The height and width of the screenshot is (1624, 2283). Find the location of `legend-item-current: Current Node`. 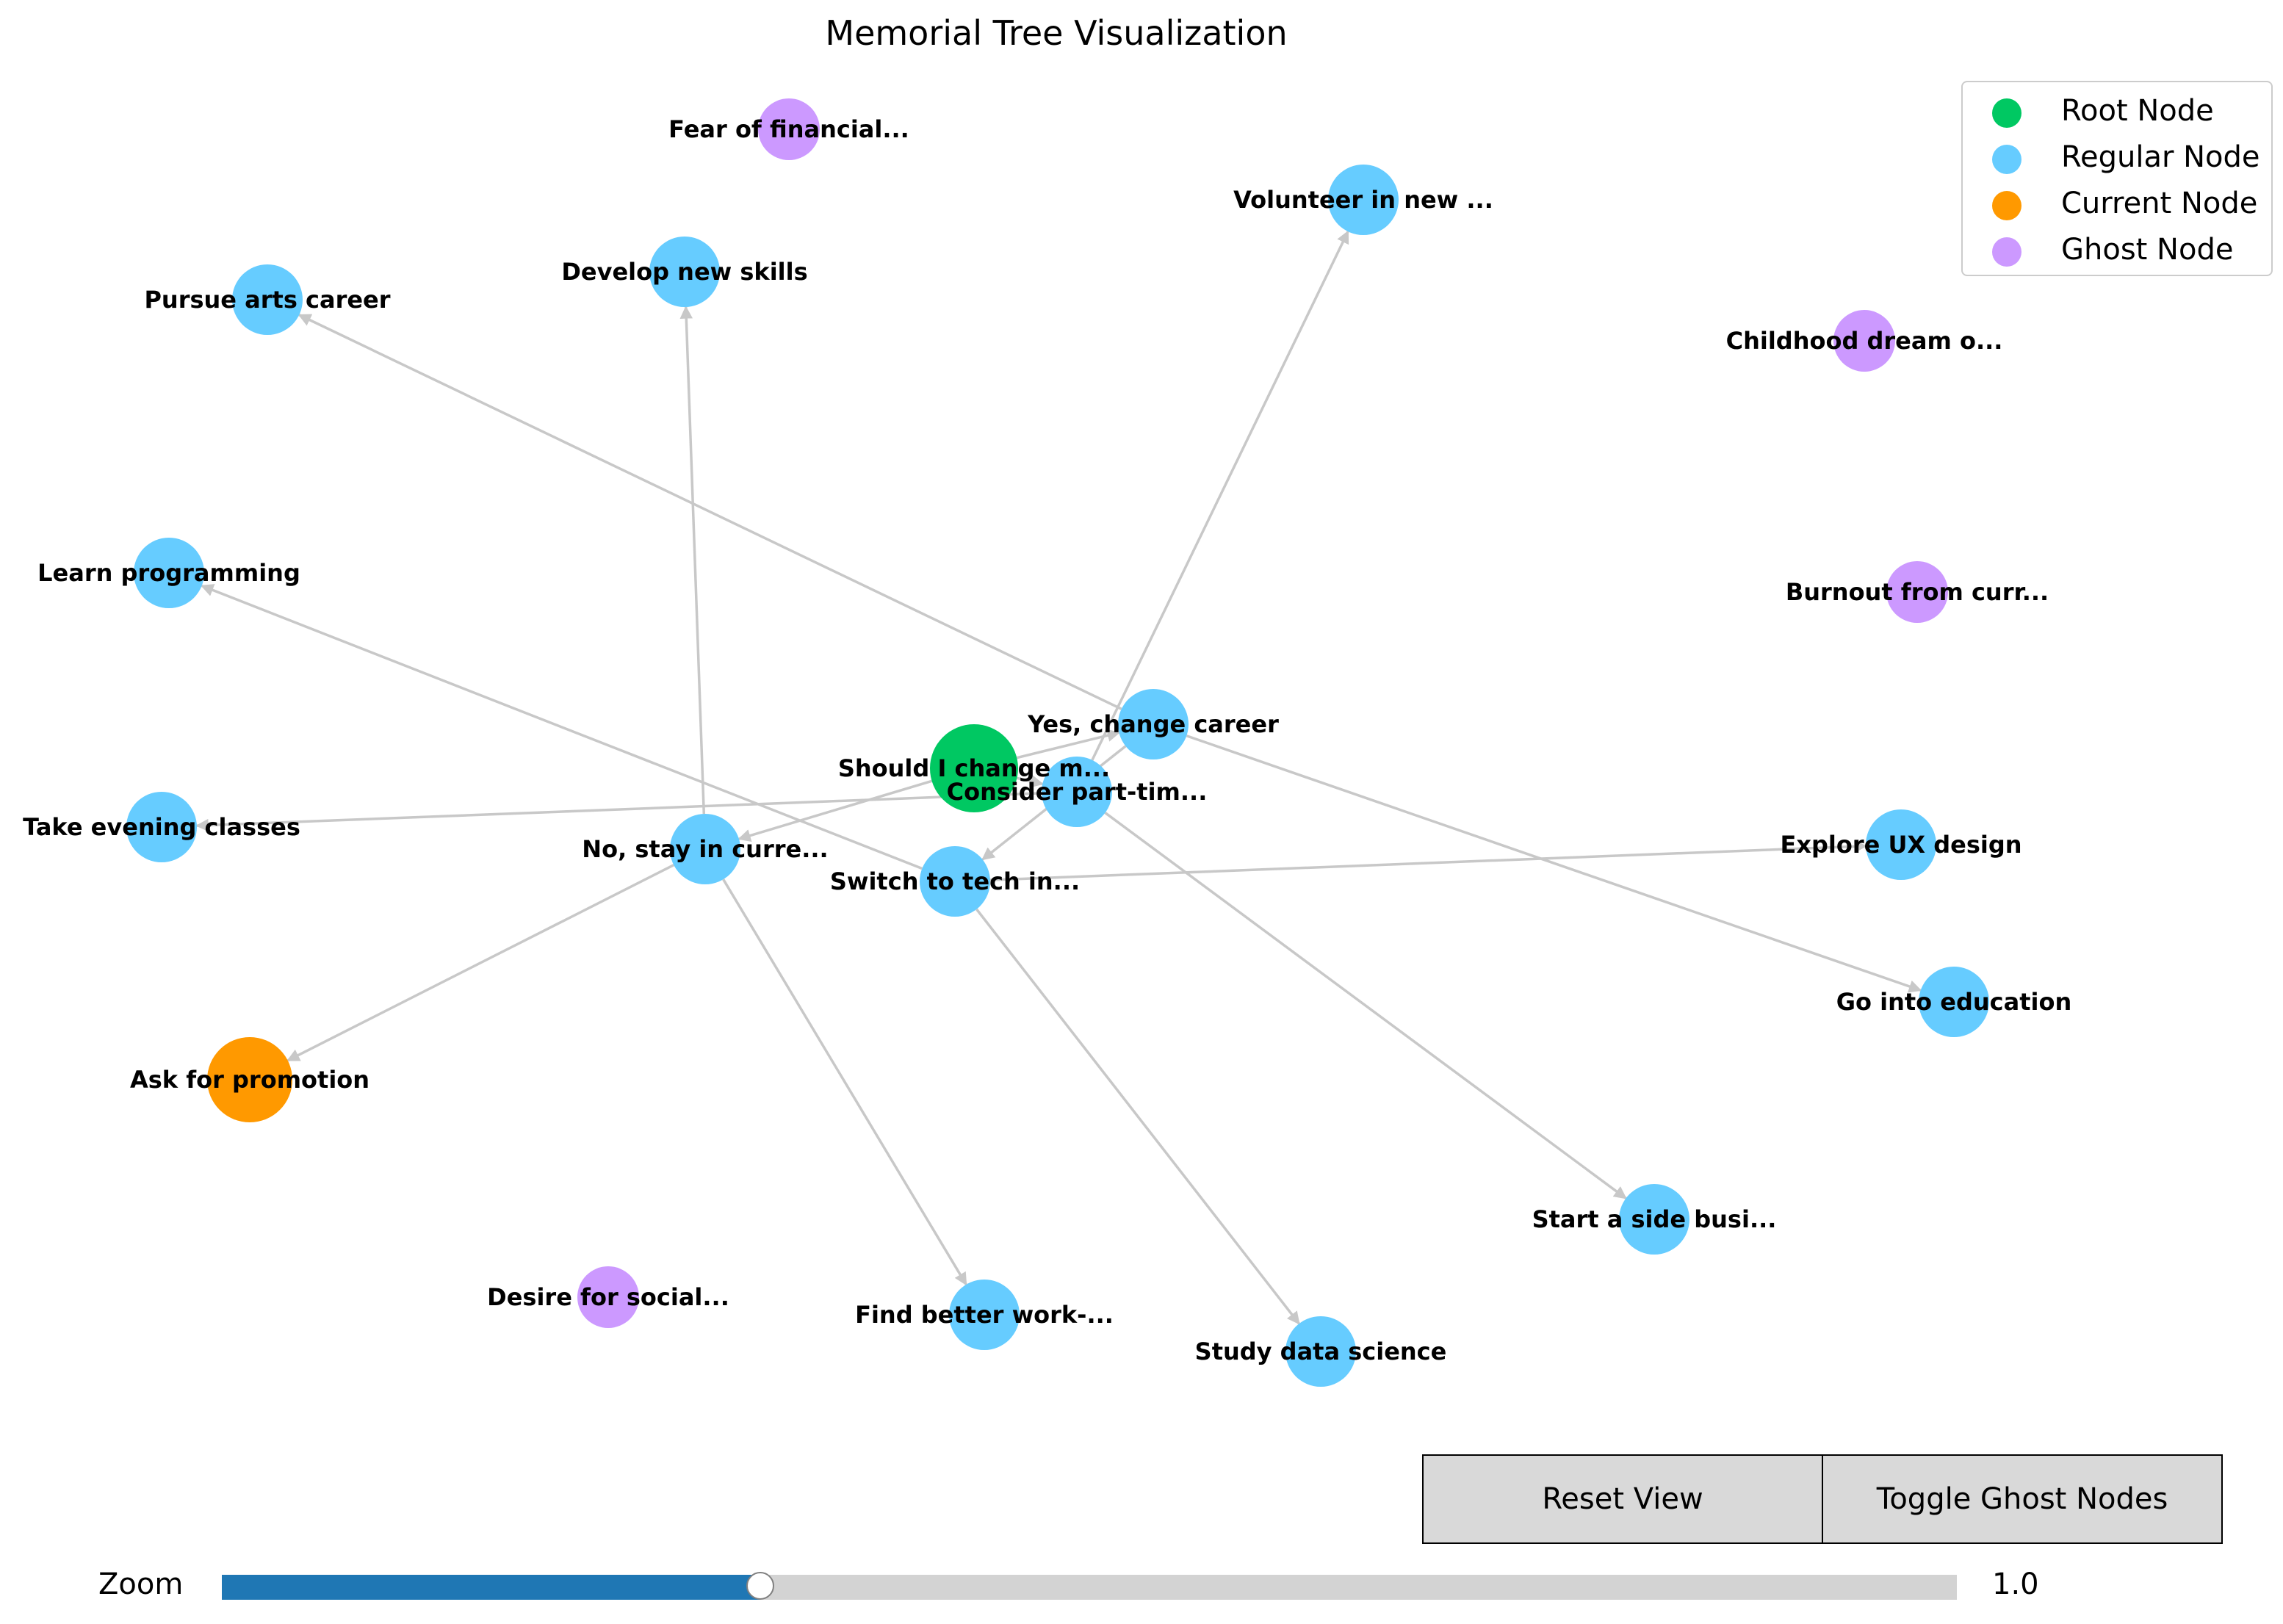

legend-item-current: Current Node is located at coordinates (2117, 203).